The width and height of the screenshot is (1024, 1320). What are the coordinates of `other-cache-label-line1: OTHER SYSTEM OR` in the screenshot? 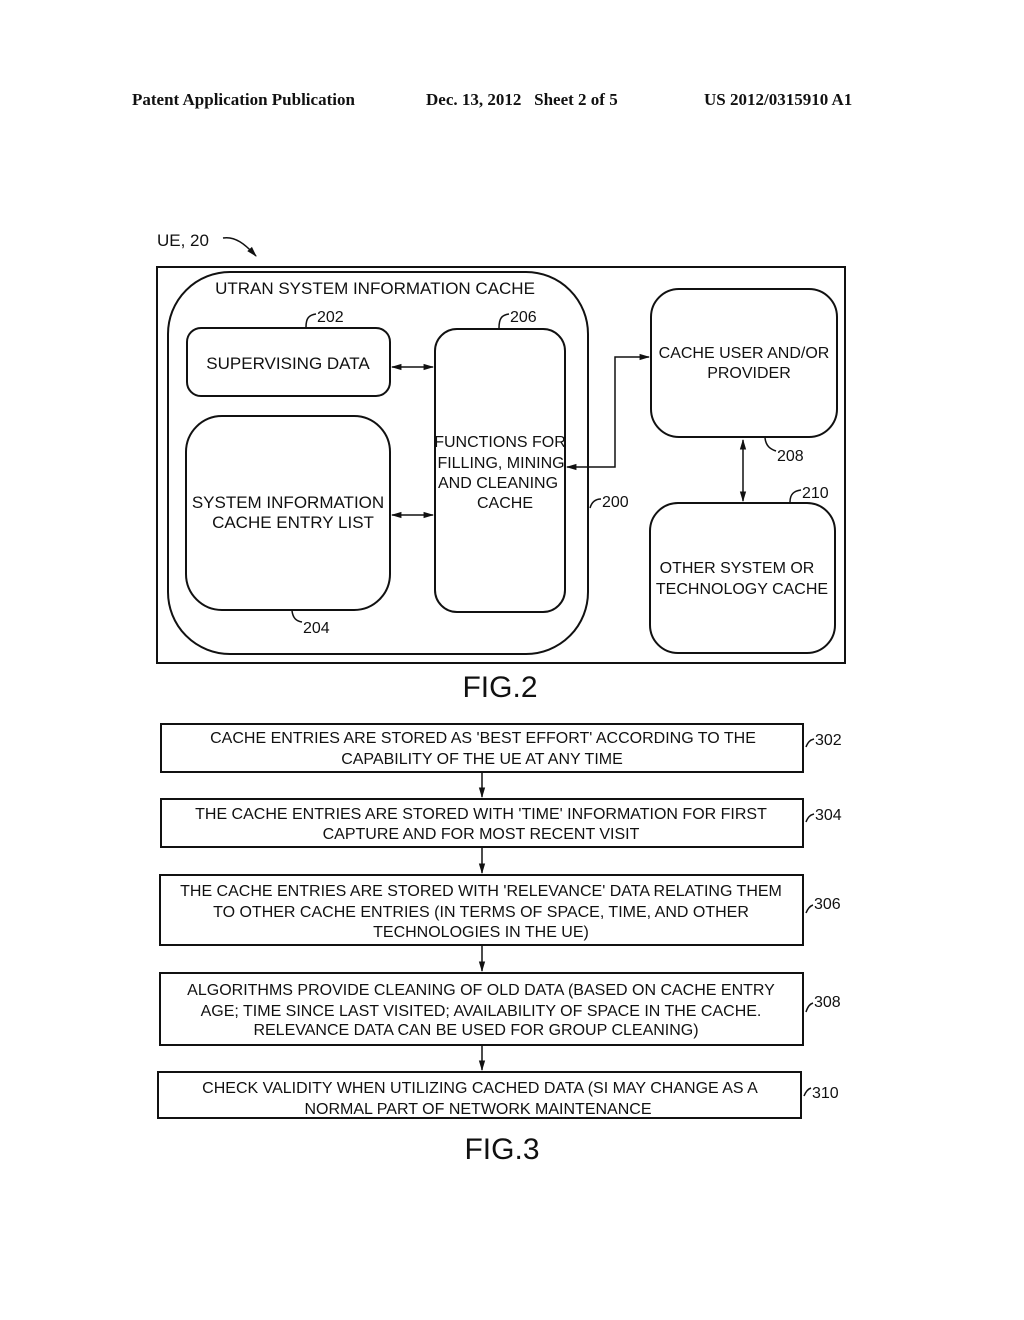 It's located at (737, 568).